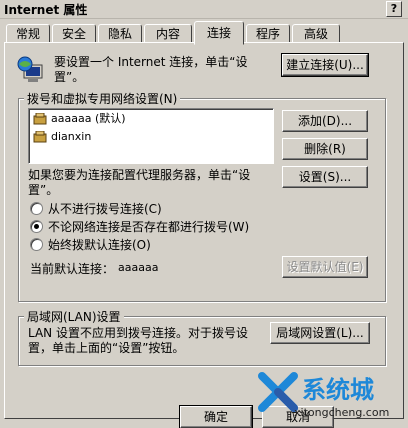  What do you see at coordinates (36, 208) in the screenshot?
I see `radio-never-dial` at bounding box center [36, 208].